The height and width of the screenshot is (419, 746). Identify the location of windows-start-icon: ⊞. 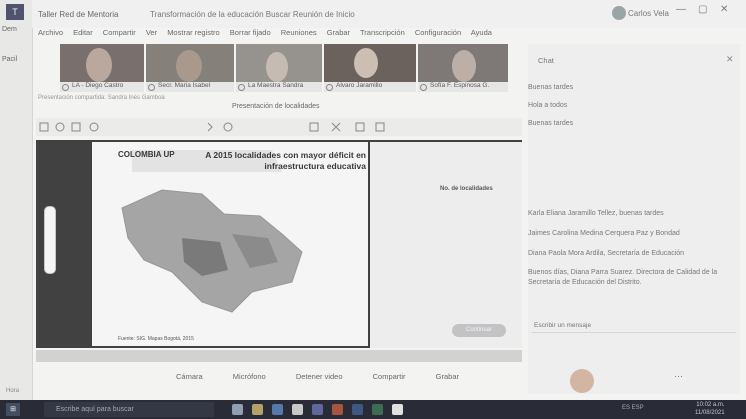
(13, 409).